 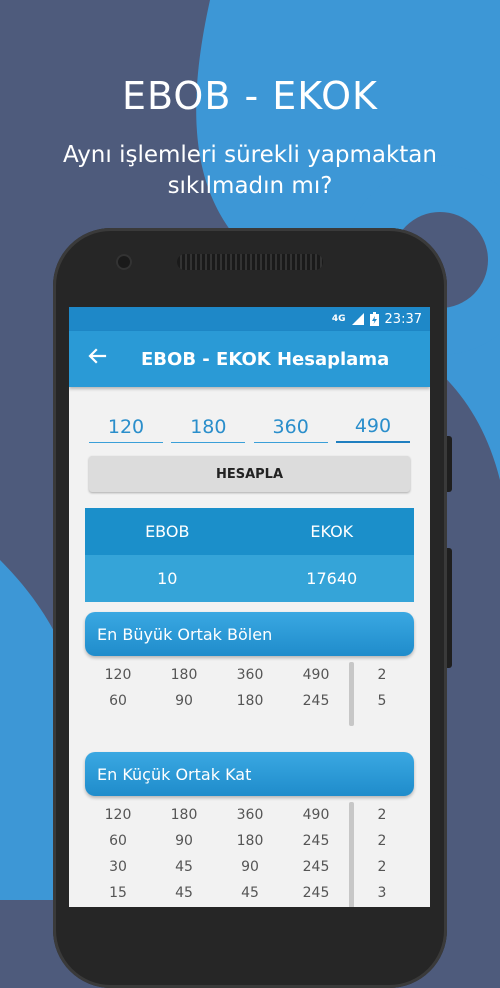 I want to click on step-value: 30, so click(x=118, y=867).